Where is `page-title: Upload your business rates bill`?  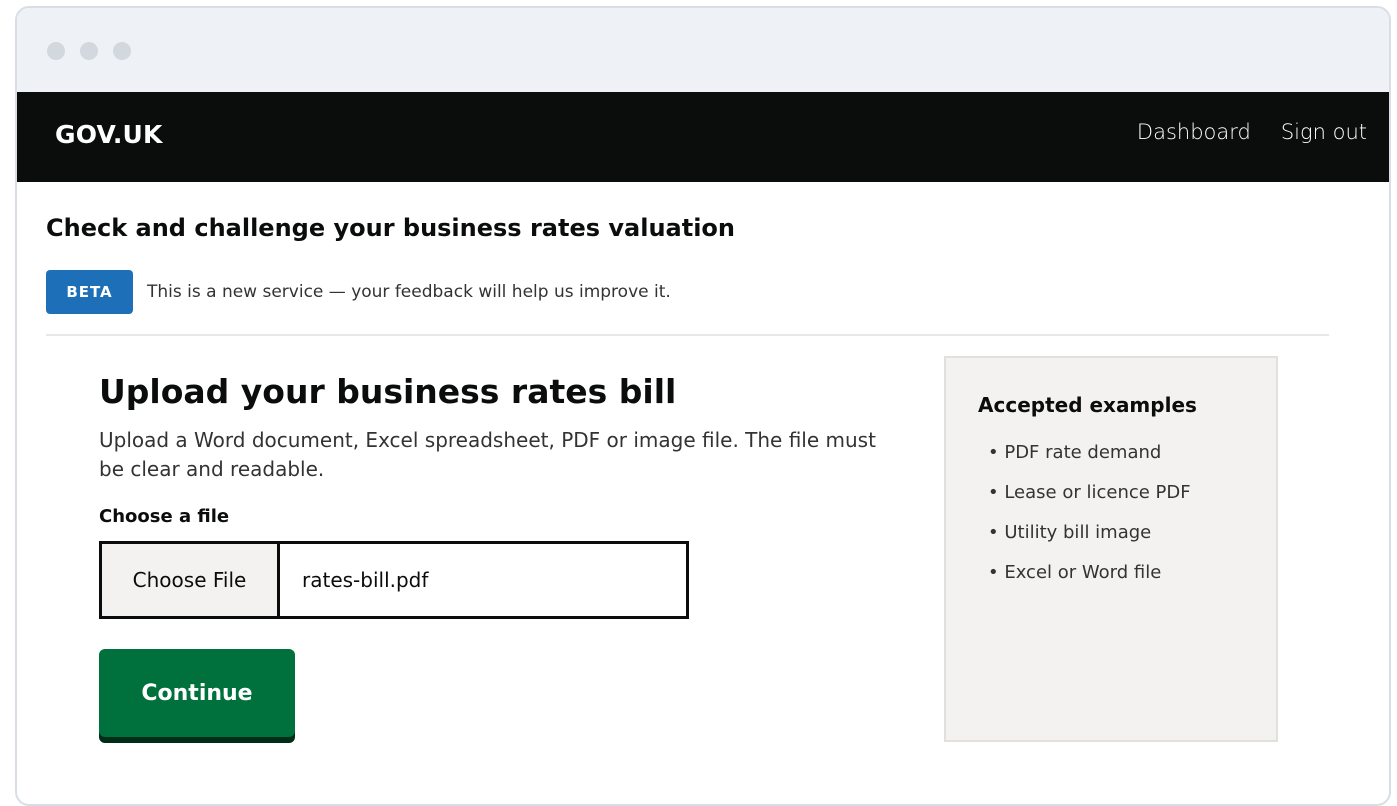 page-title: Upload your business rates bill is located at coordinates (388, 391).